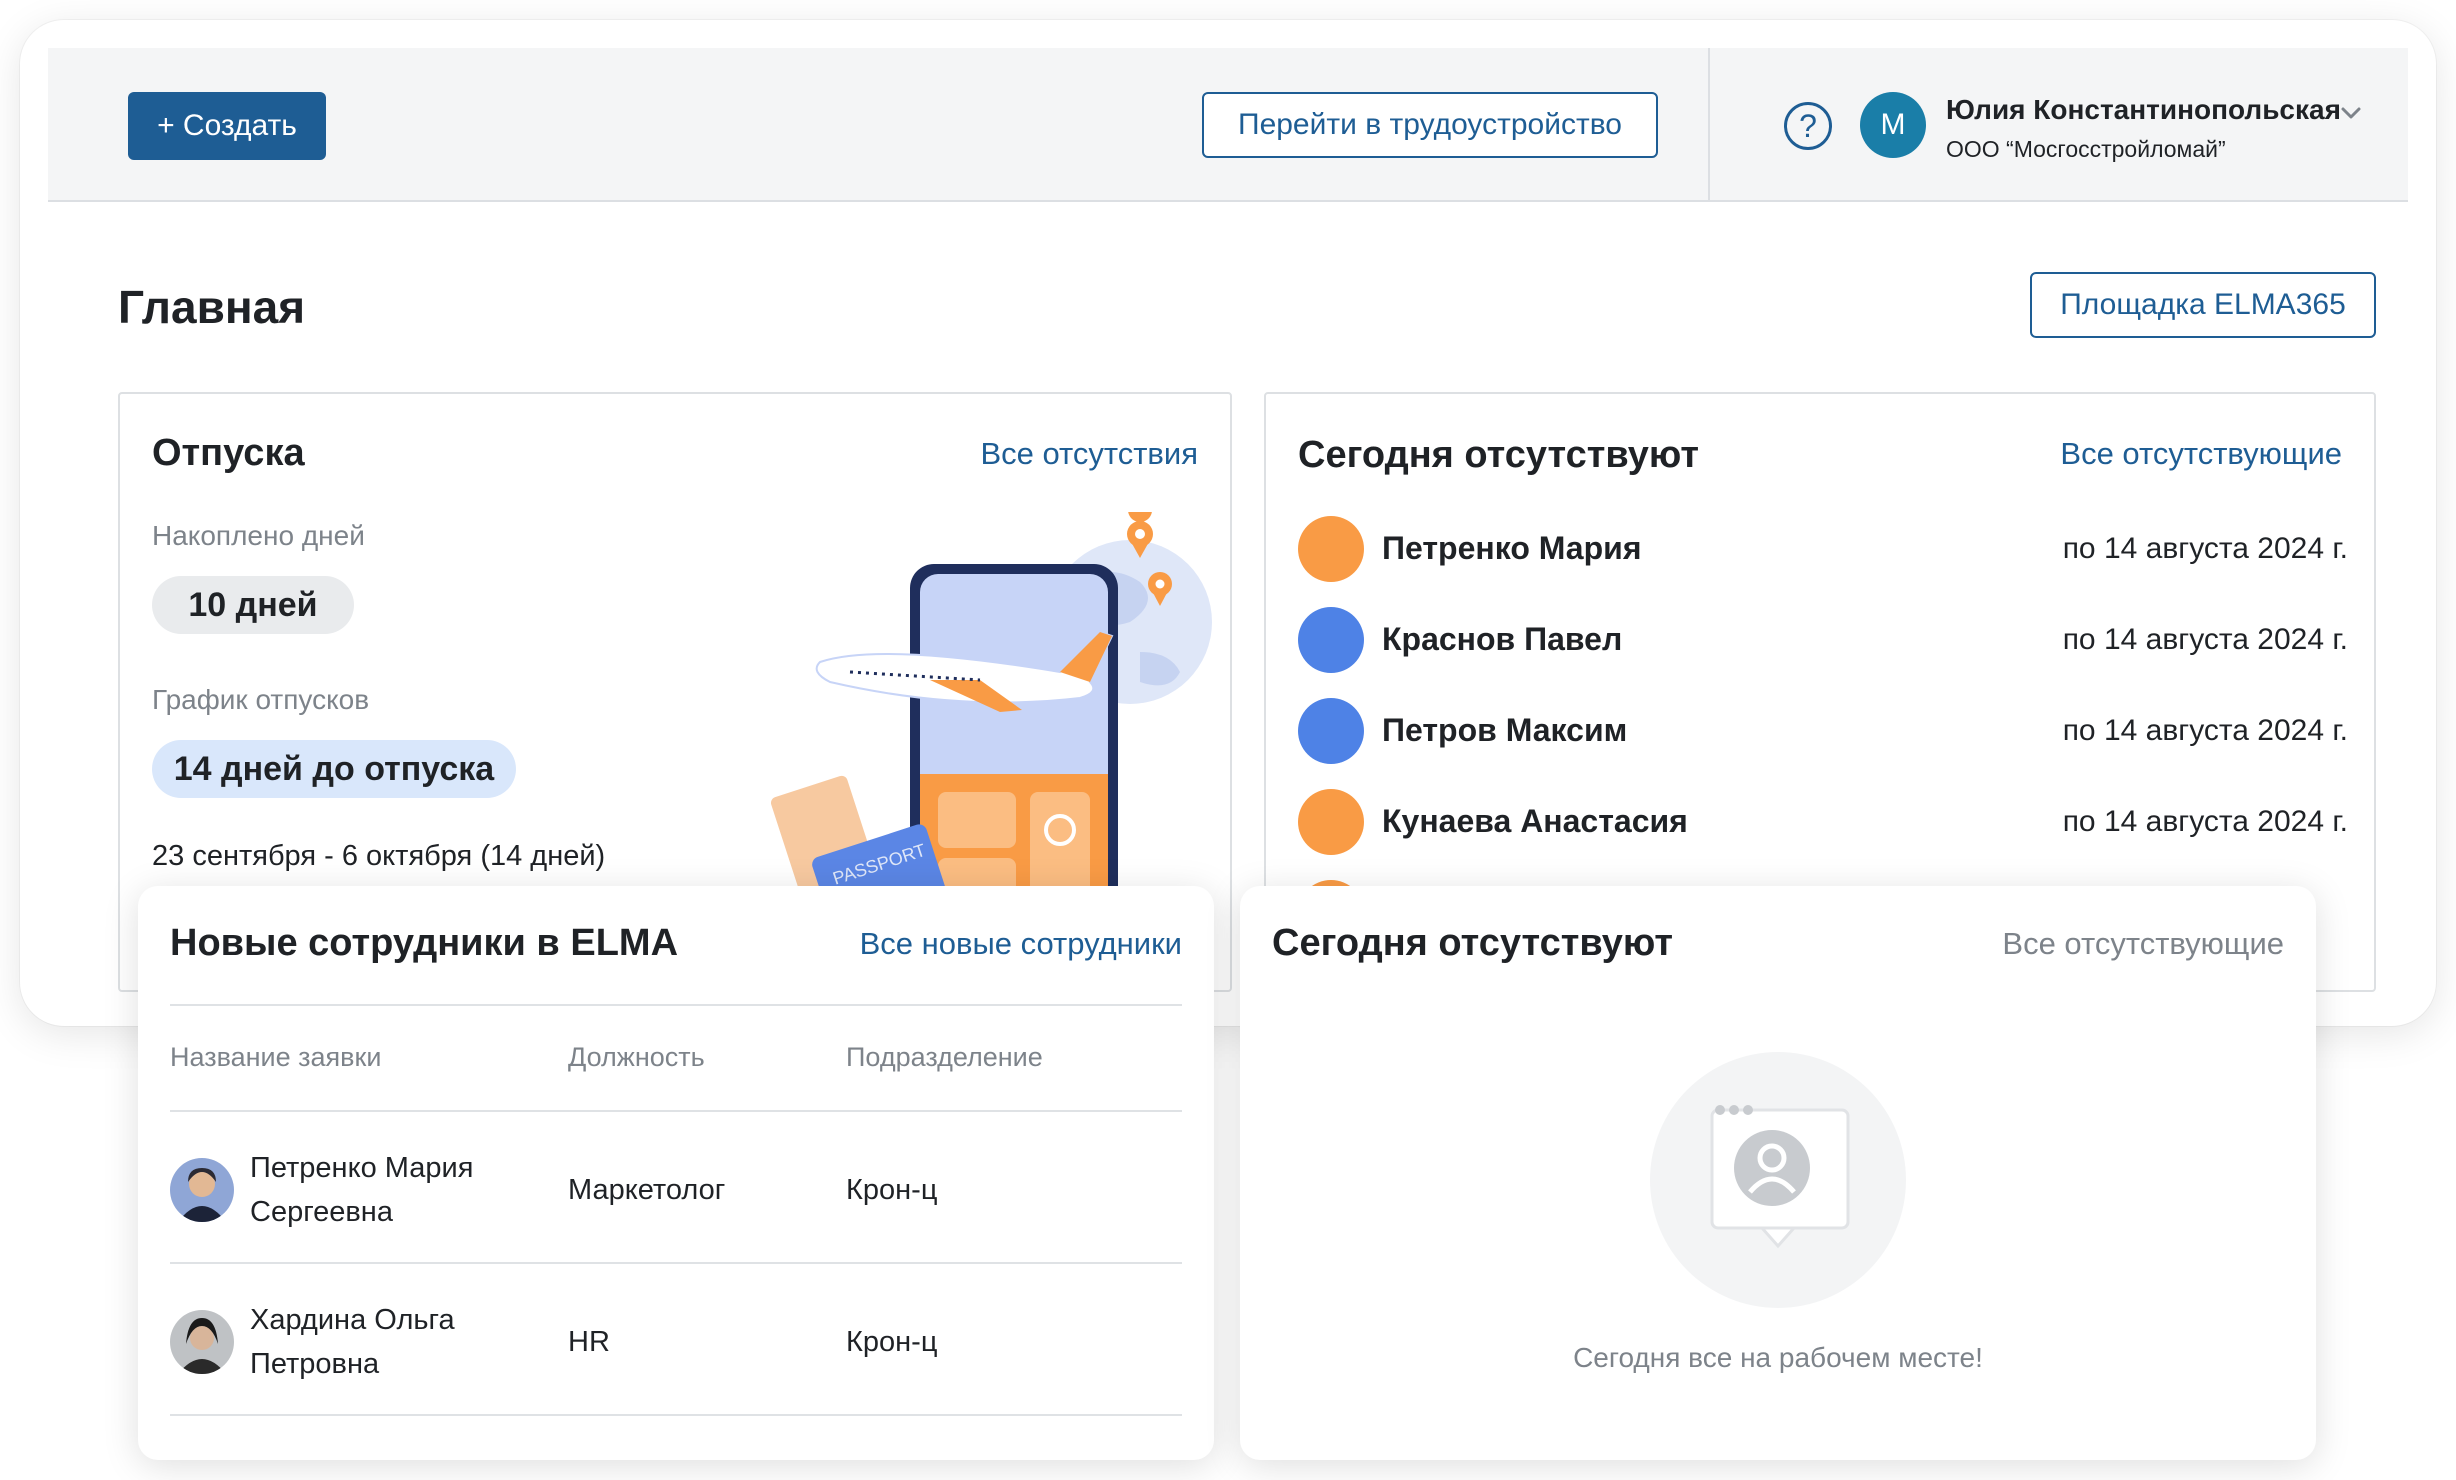 Image resolution: width=2456 pixels, height=1480 pixels. What do you see at coordinates (362, 1168) in the screenshot?
I see `employee-name-line1: Петренко Мария` at bounding box center [362, 1168].